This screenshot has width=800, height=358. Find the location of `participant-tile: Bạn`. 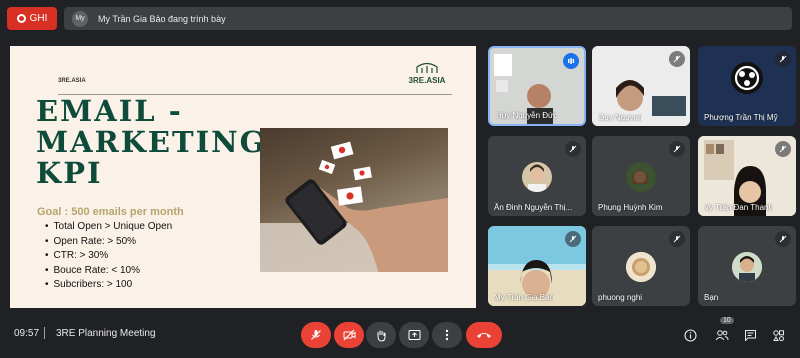

participant-tile: Bạn is located at coordinates (747, 266).